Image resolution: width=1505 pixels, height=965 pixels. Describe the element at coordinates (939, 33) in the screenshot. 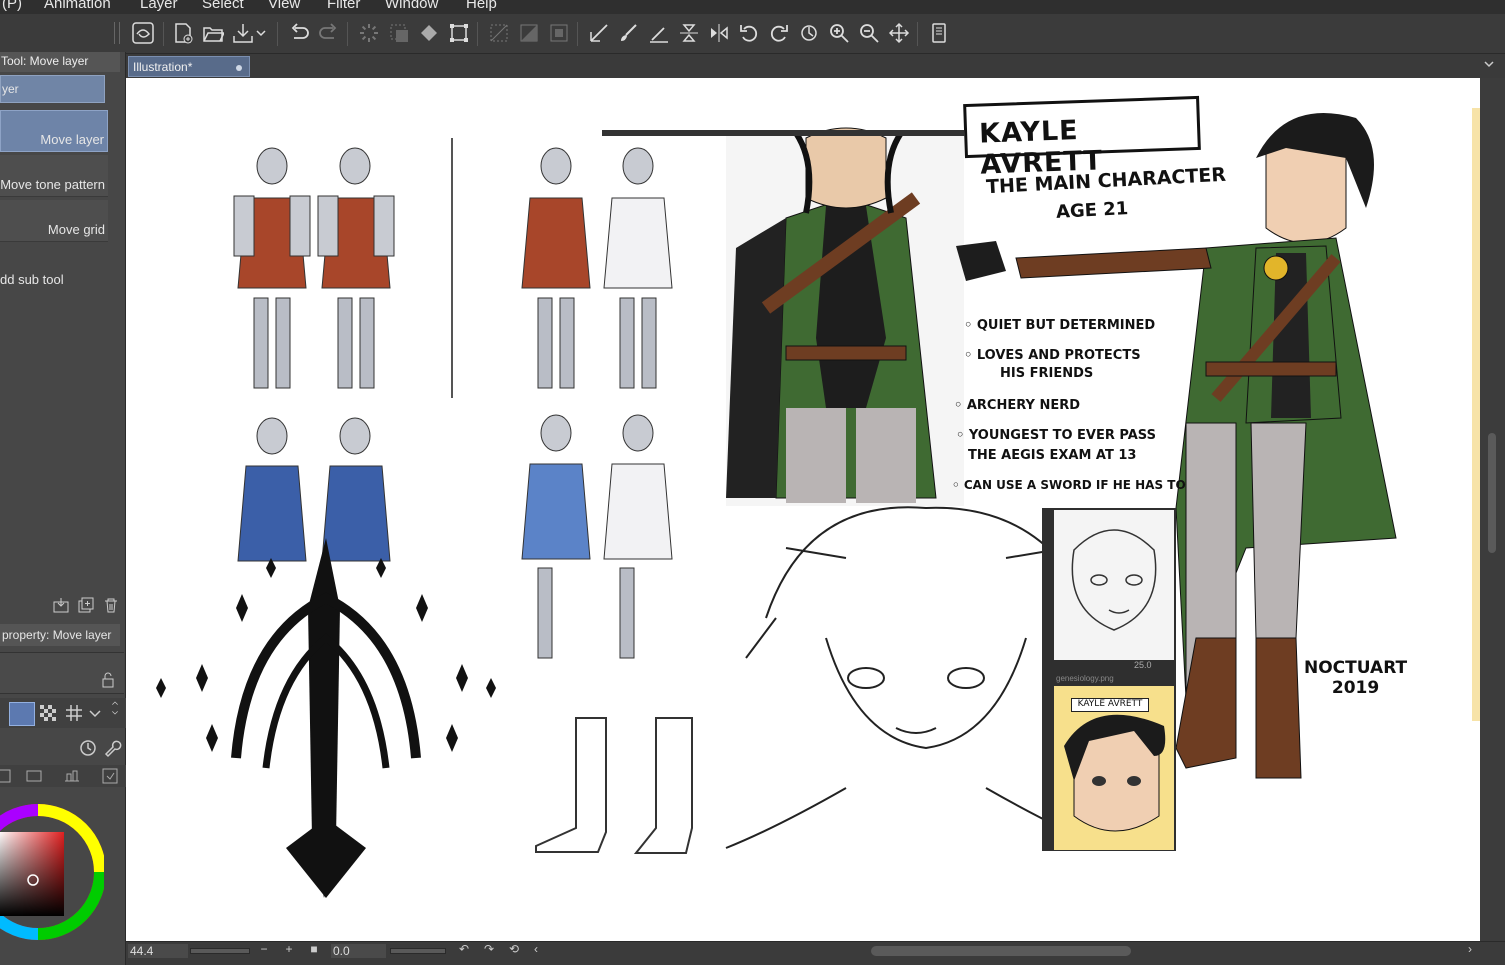

I see `tablet-icon` at that location.